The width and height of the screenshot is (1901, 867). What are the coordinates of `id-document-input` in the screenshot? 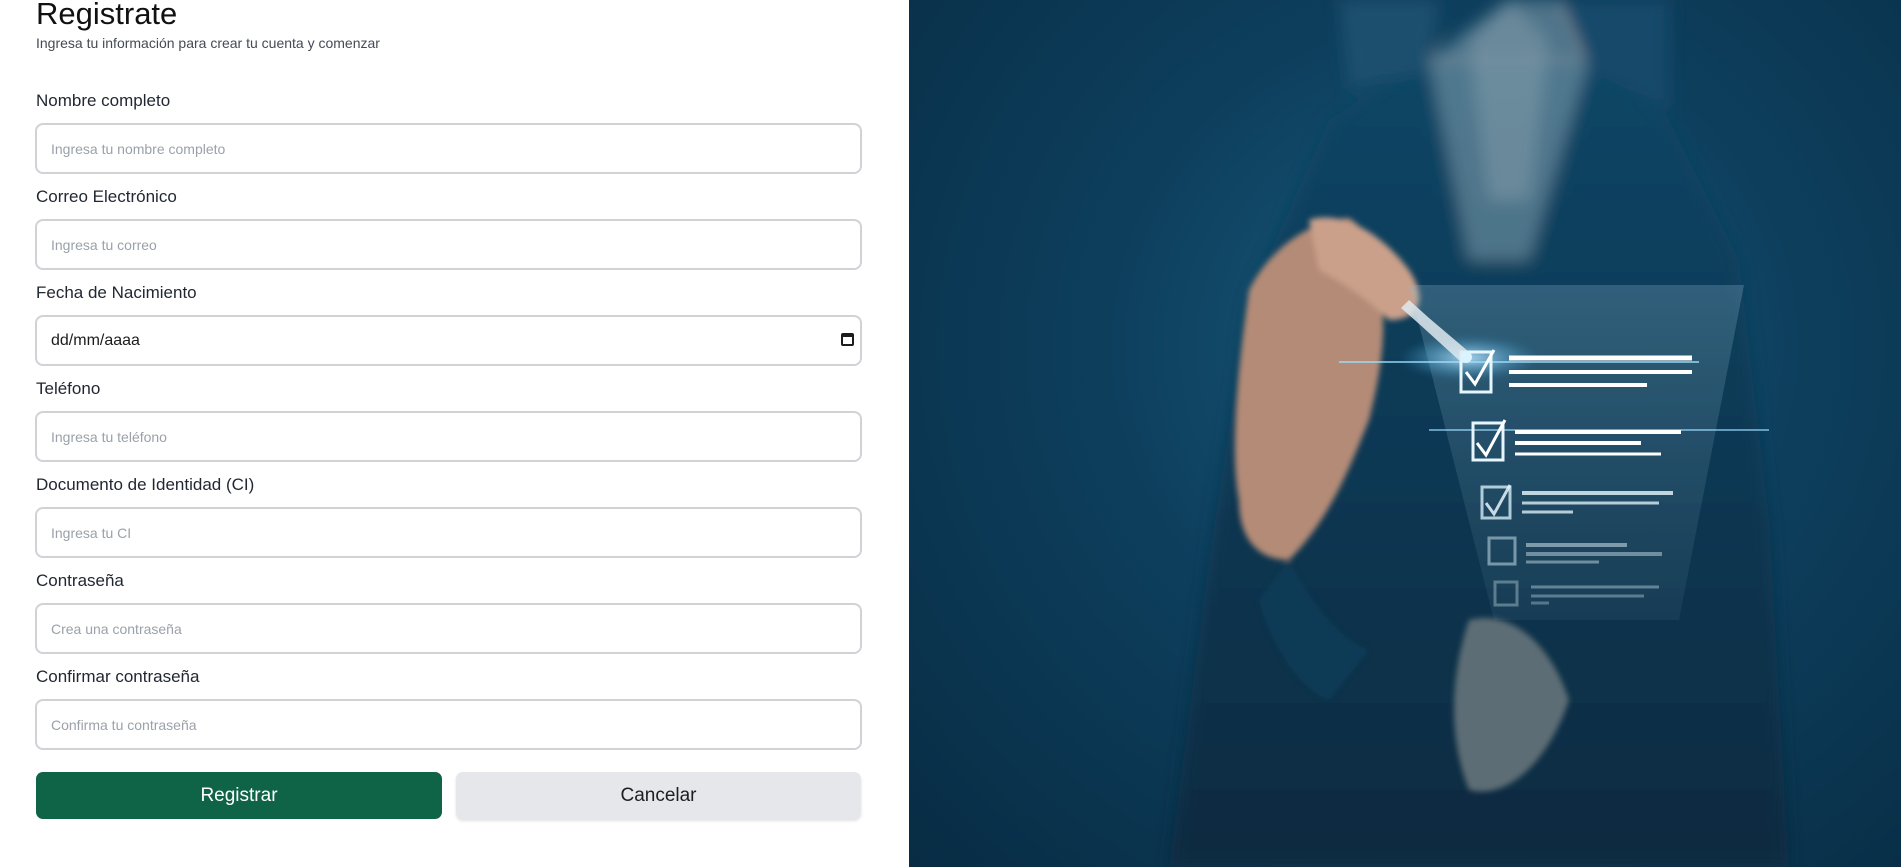 It's located at (448, 532).